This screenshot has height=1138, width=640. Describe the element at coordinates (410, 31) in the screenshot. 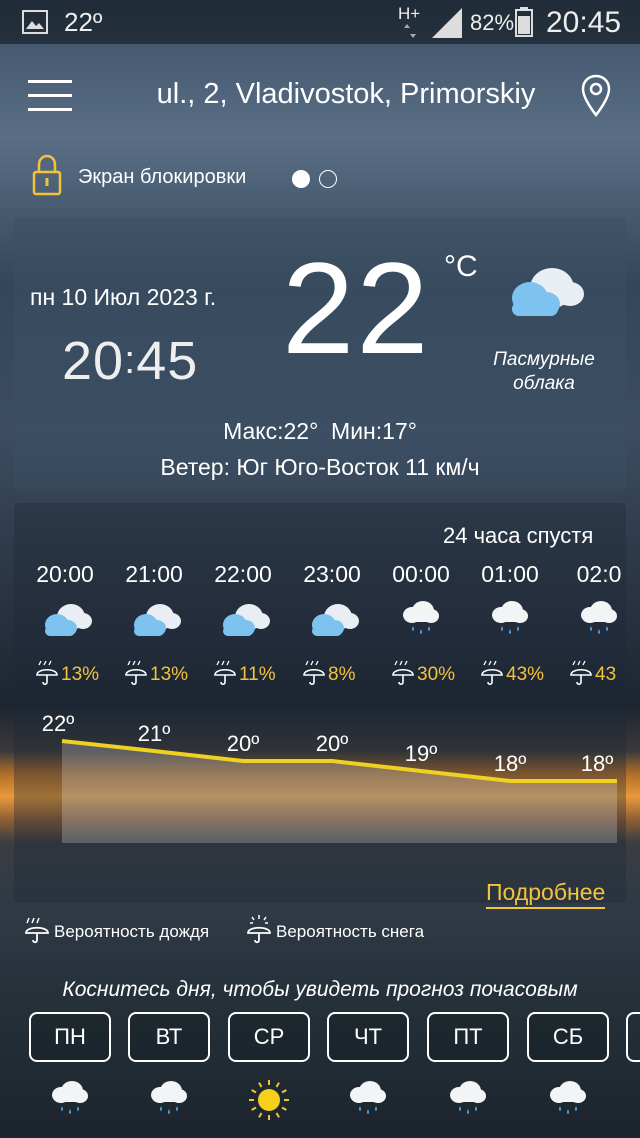

I see `data-arrows-icon` at that location.